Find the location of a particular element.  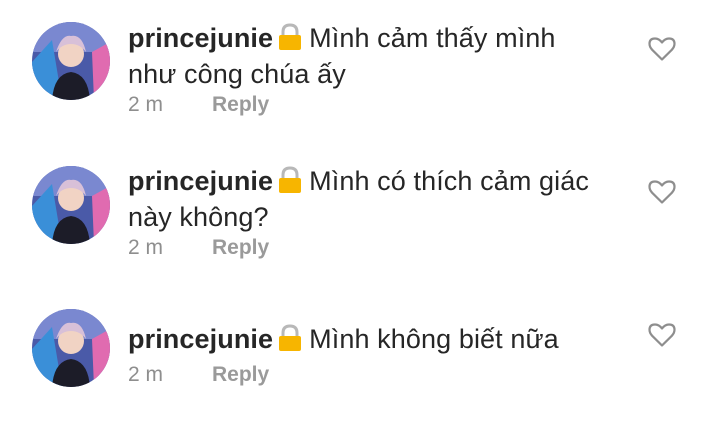

comment-body: Mình không biết nữa is located at coordinates (434, 339).